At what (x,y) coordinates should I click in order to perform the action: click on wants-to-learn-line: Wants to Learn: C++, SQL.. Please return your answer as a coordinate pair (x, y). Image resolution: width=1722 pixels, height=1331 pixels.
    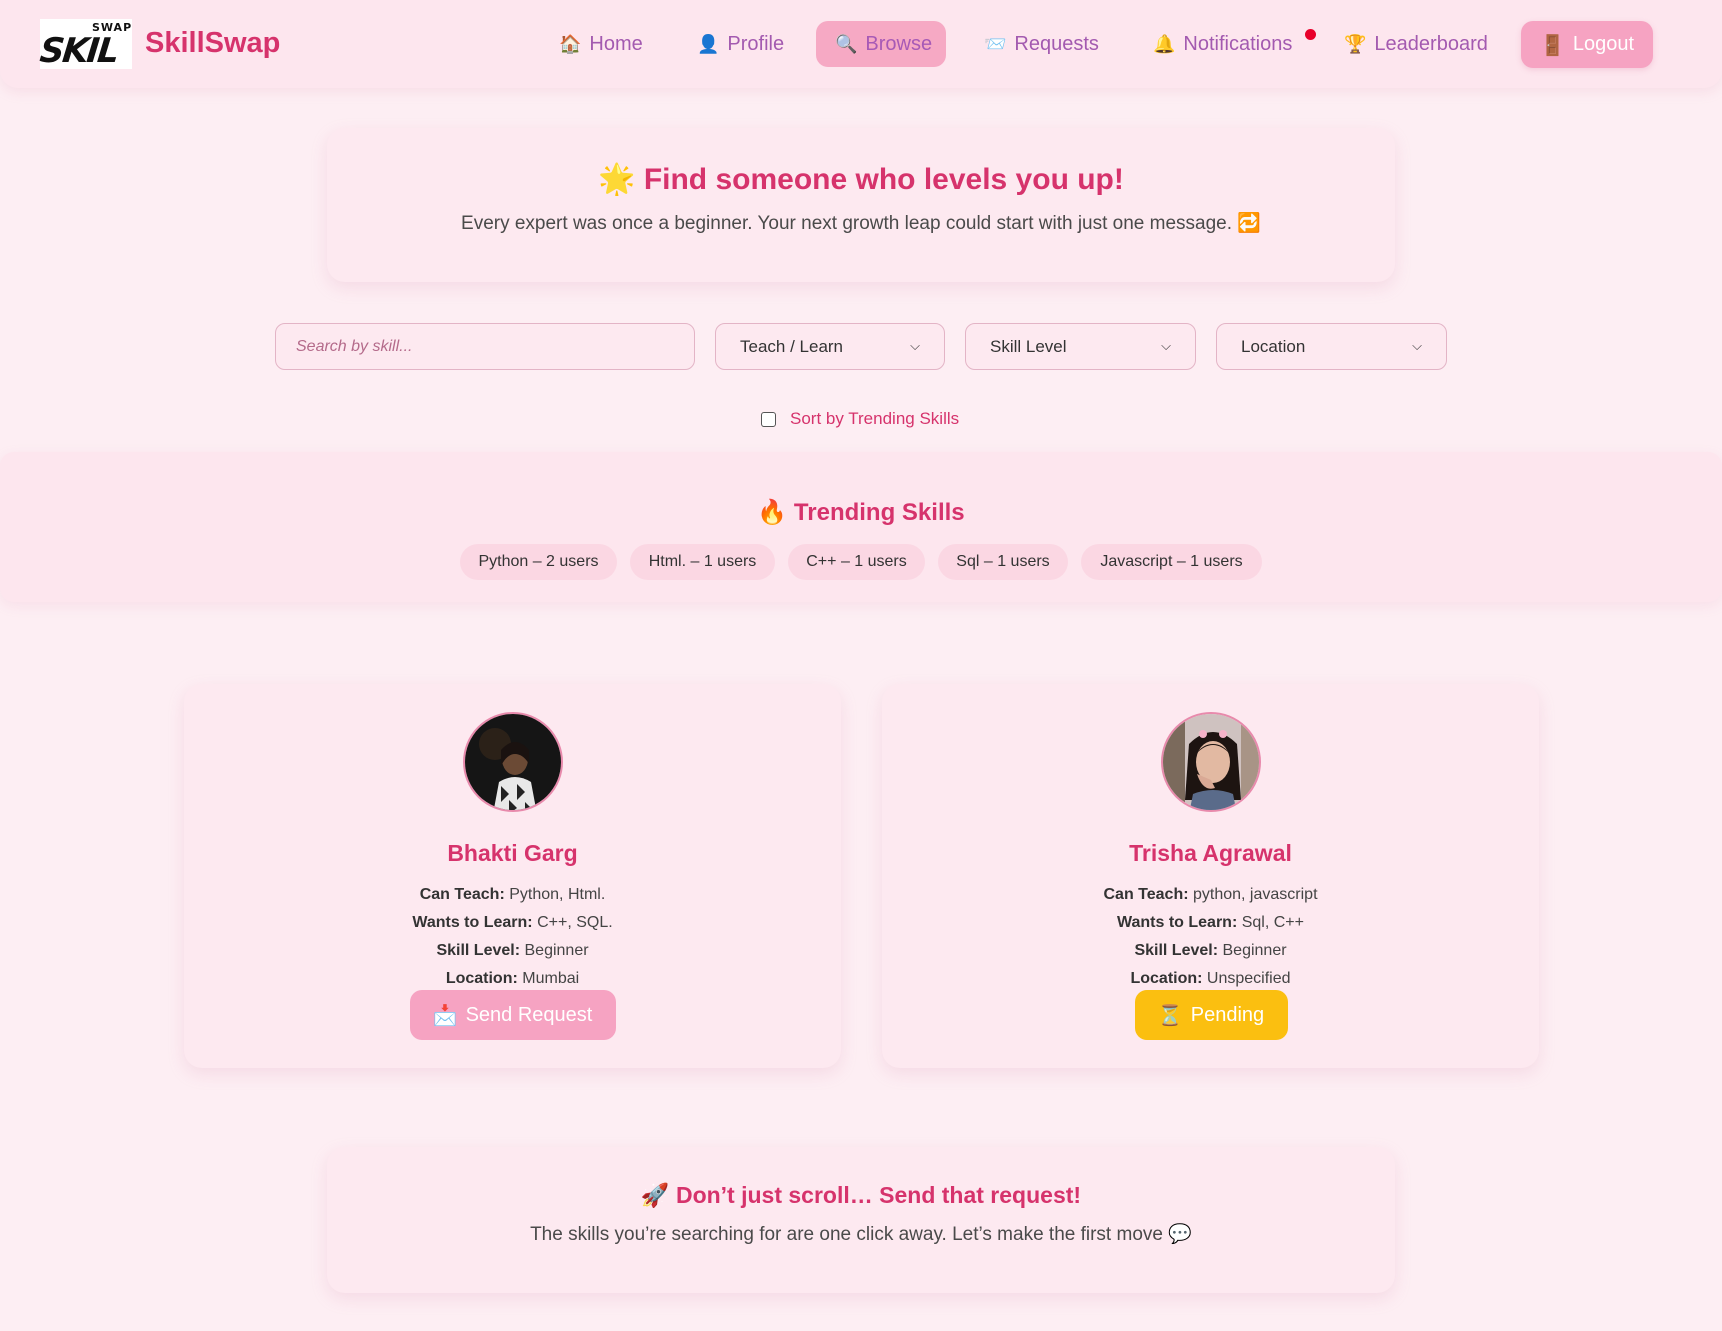
    Looking at the image, I should click on (512, 923).